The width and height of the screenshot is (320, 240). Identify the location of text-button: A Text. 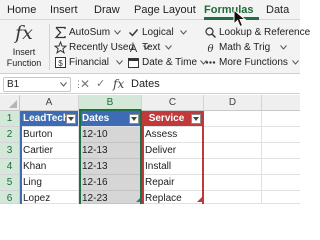
(158, 47).